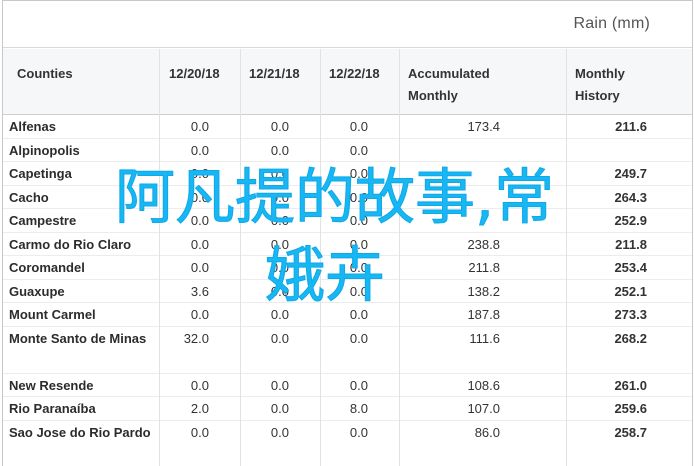  I want to click on table-row: Monte Santo de Minas 32.0 0.0 0.0 111.6 268.2, so click(347, 350).